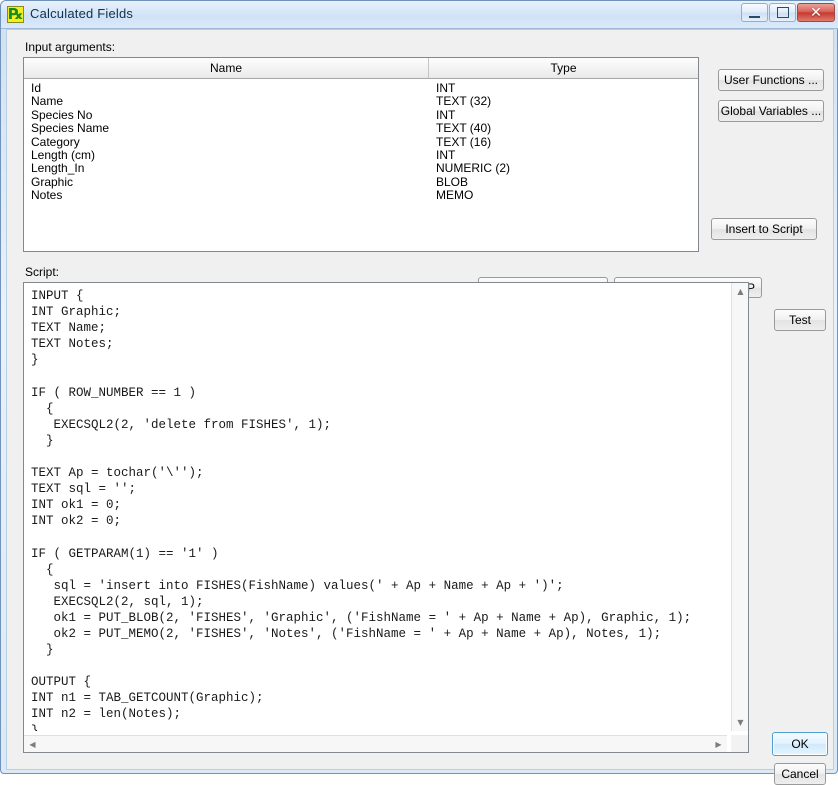  What do you see at coordinates (58, 168) in the screenshot?
I see `cell-name: Length_In` at bounding box center [58, 168].